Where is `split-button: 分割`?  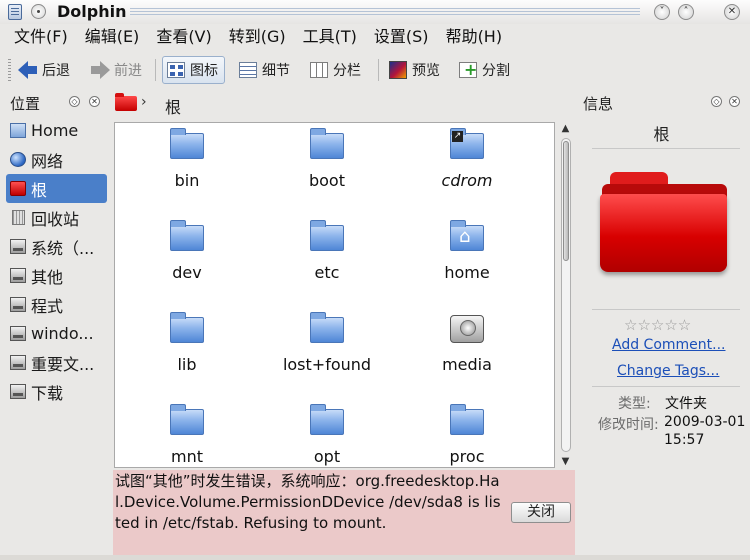 split-button: 分割 is located at coordinates (484, 70).